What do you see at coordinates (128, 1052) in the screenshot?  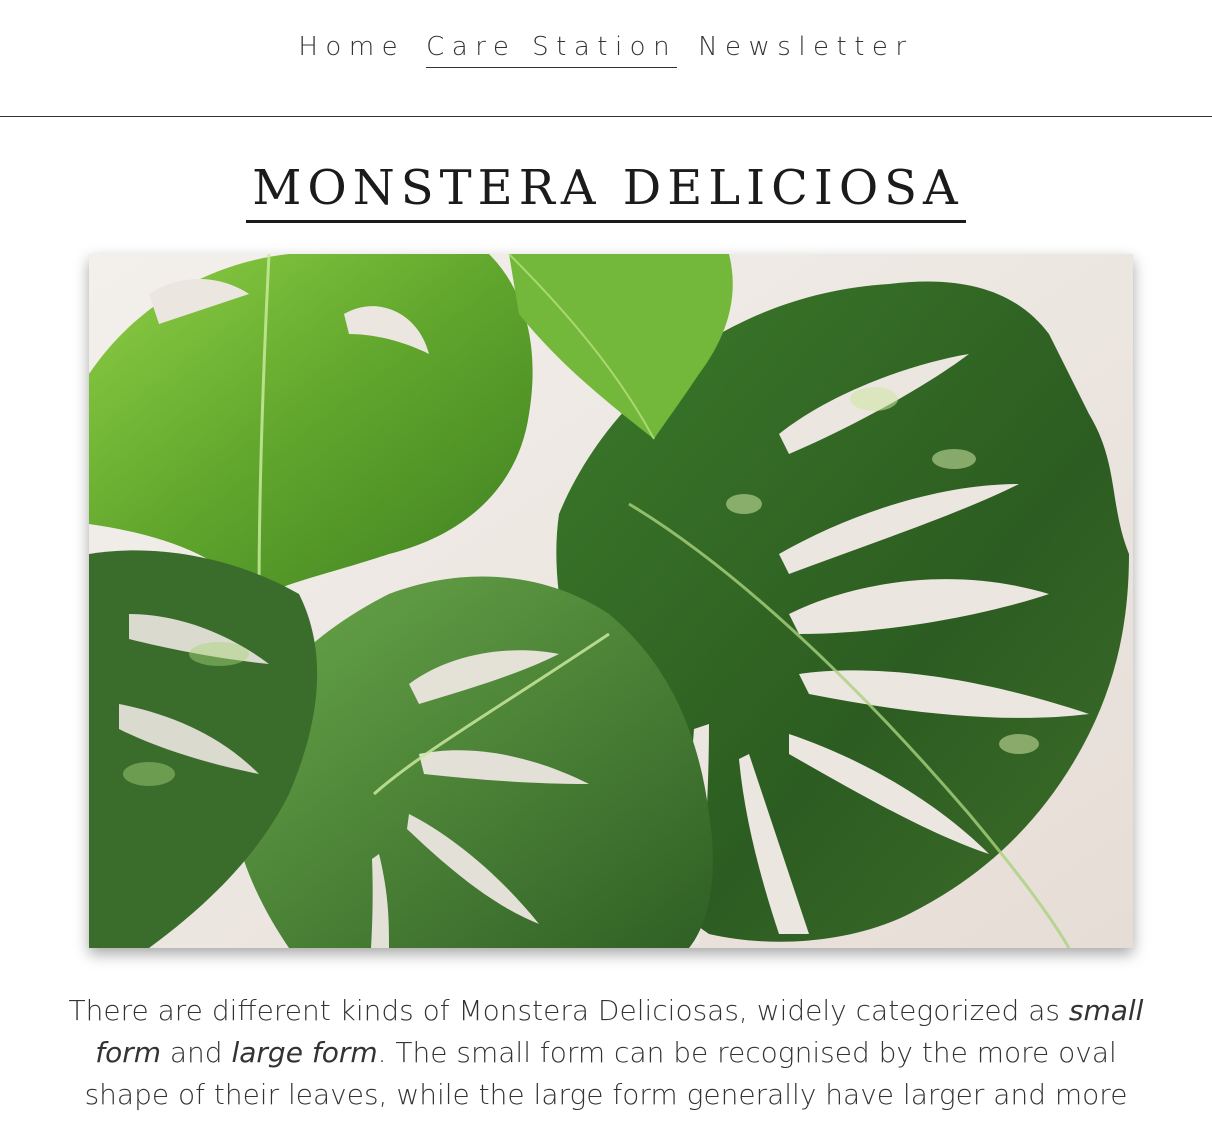 I see `intro-emphasis-form: form` at bounding box center [128, 1052].